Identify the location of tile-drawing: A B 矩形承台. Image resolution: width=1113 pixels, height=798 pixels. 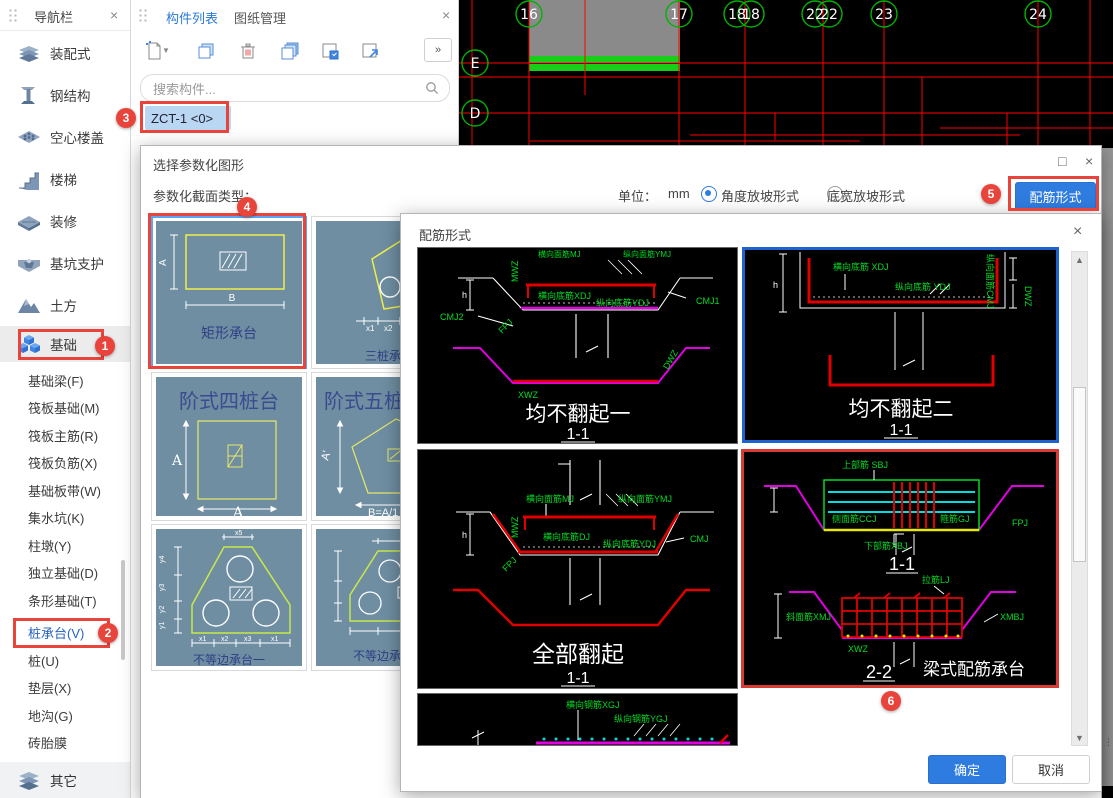
(229, 292).